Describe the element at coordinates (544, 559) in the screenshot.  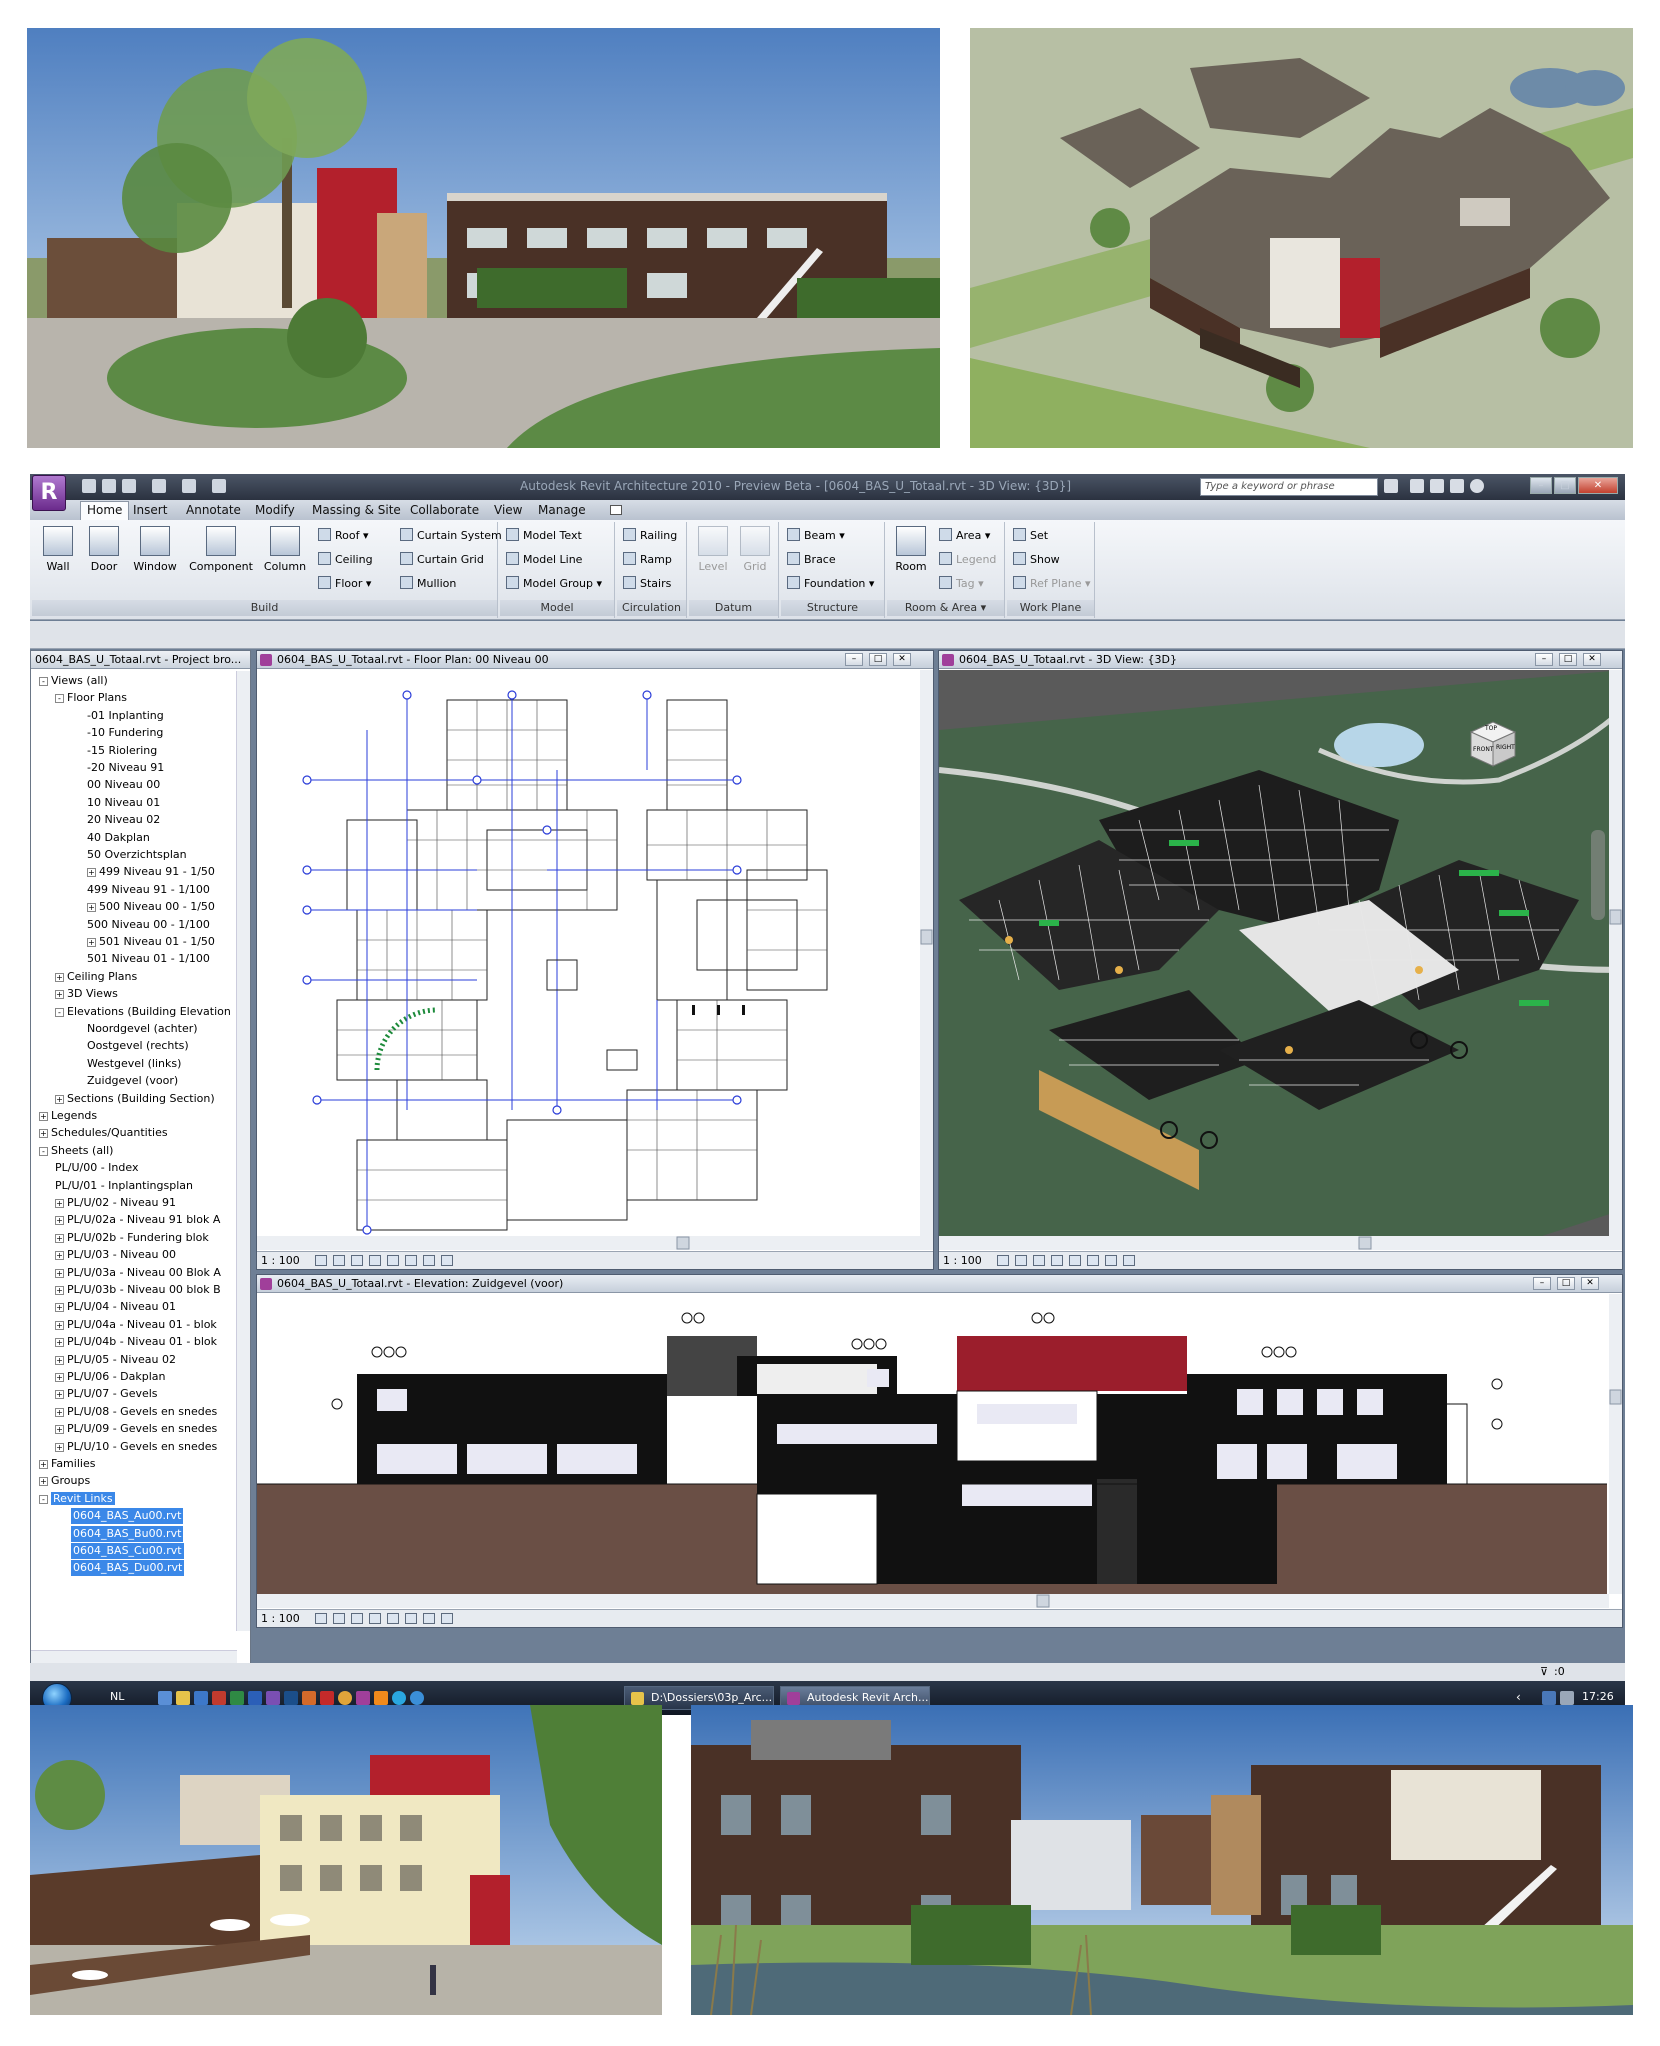
I see `model-line-button: Model Line` at that location.